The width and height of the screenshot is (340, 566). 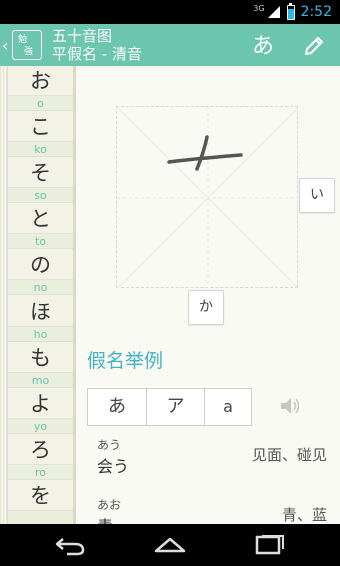 I want to click on tab-romaji: a, so click(x=228, y=407).